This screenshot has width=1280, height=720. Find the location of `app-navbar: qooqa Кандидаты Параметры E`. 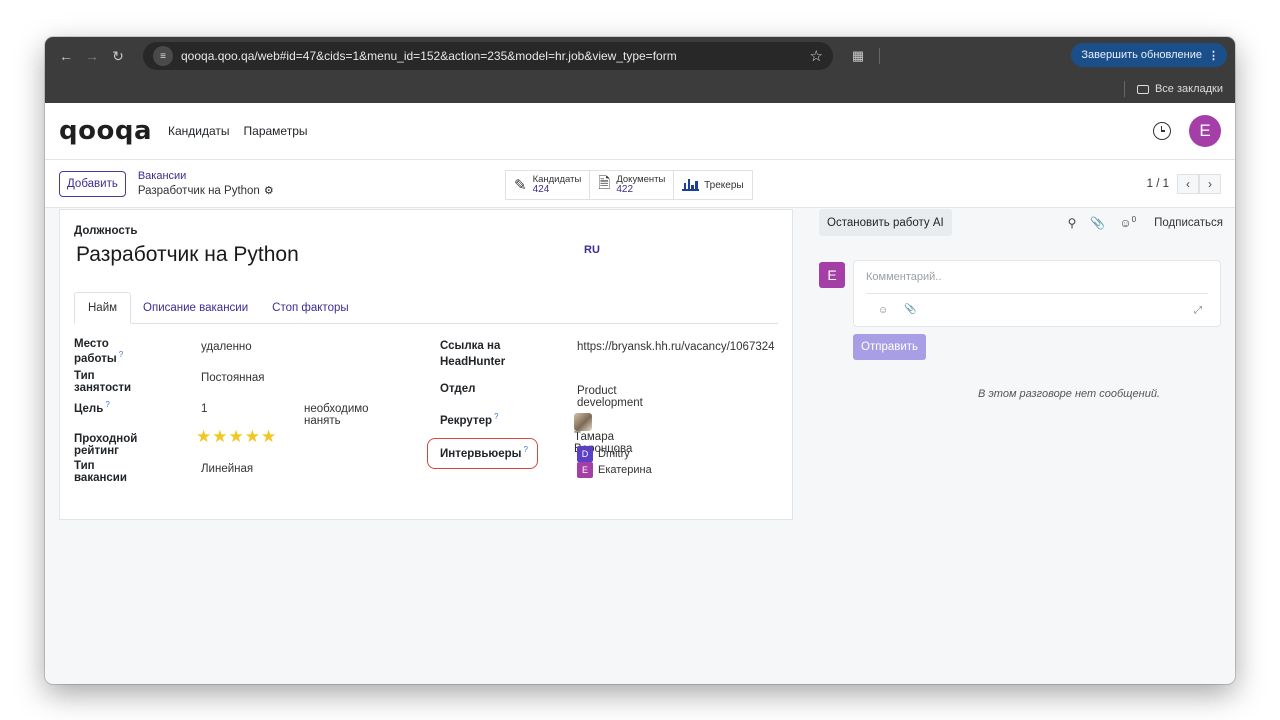

app-navbar: qooqa Кандидаты Параметры E is located at coordinates (640, 131).